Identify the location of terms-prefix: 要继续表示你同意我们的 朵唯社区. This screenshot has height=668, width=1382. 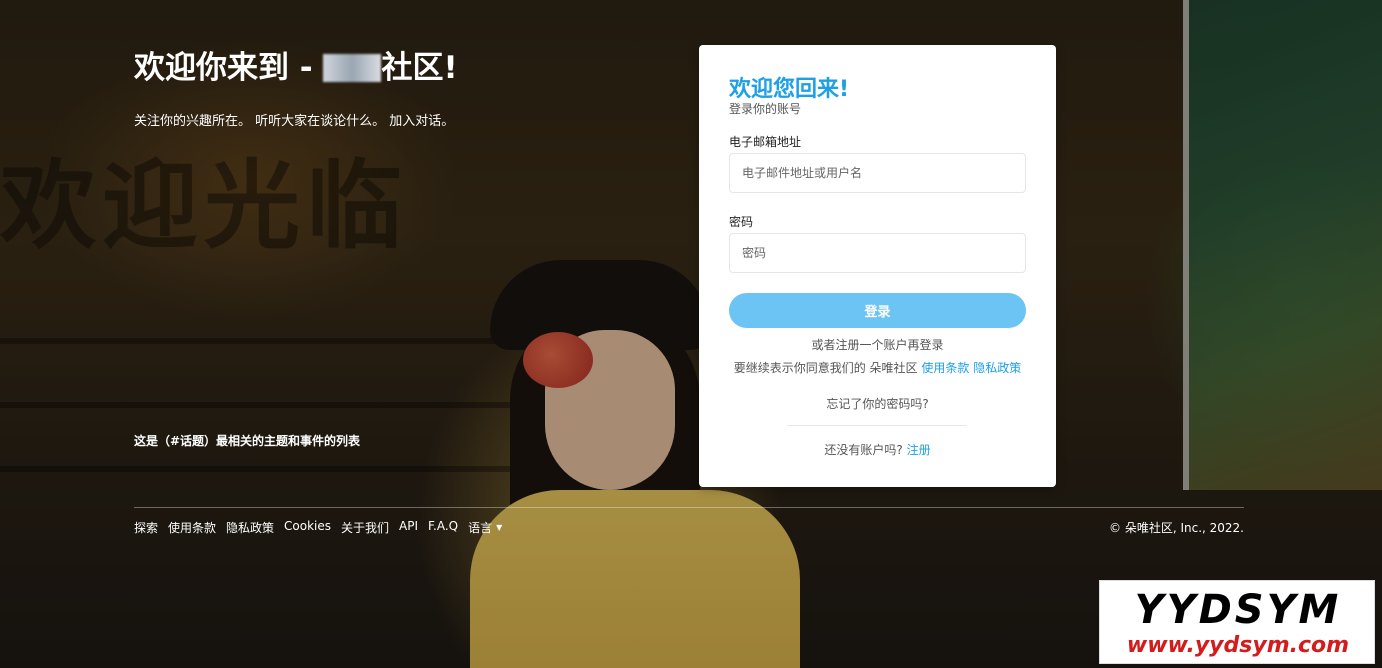
(825, 368).